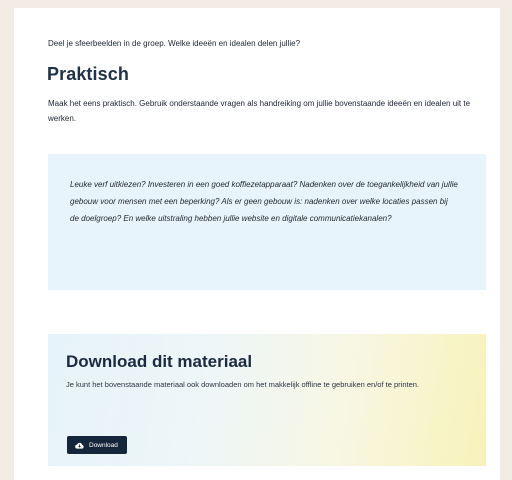 The height and width of the screenshot is (480, 512). I want to click on download-button: Download, so click(97, 445).